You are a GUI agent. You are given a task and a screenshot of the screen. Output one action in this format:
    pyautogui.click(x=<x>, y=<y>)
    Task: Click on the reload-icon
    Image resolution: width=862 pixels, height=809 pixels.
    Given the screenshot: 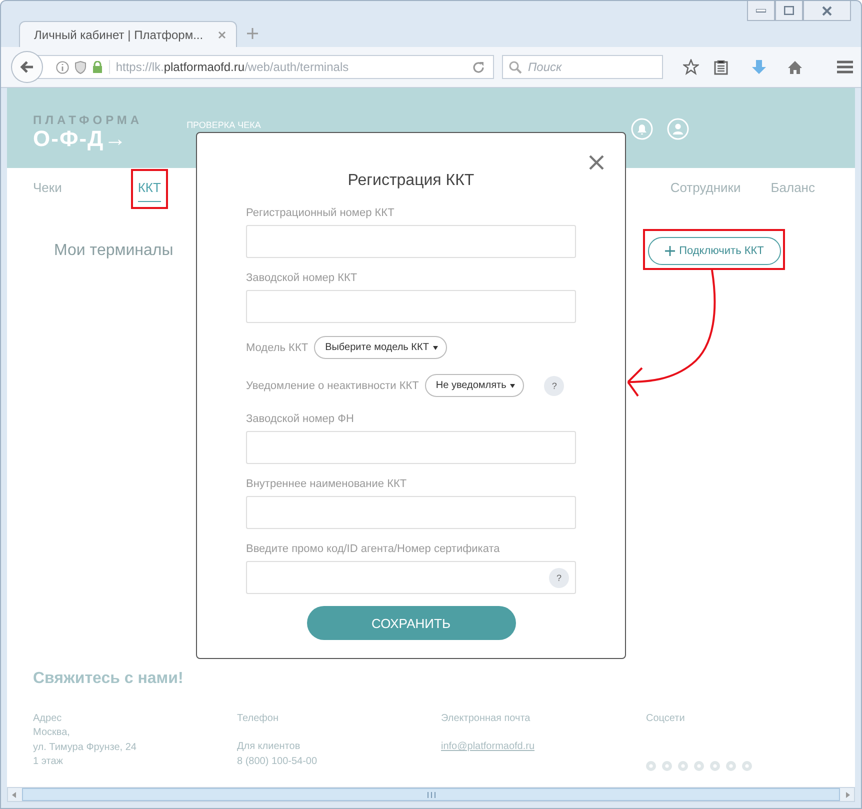 What is the action you would take?
    pyautogui.click(x=478, y=67)
    